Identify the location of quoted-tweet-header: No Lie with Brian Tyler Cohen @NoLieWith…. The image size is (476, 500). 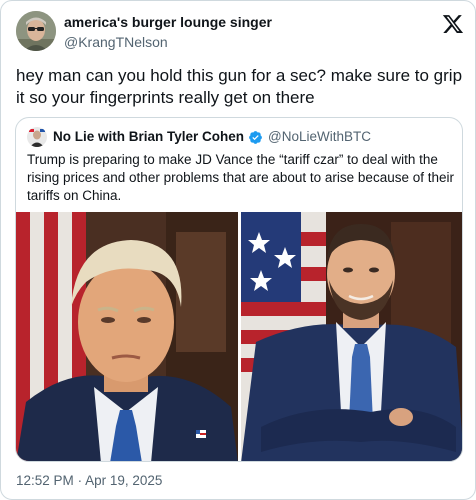
(199, 137).